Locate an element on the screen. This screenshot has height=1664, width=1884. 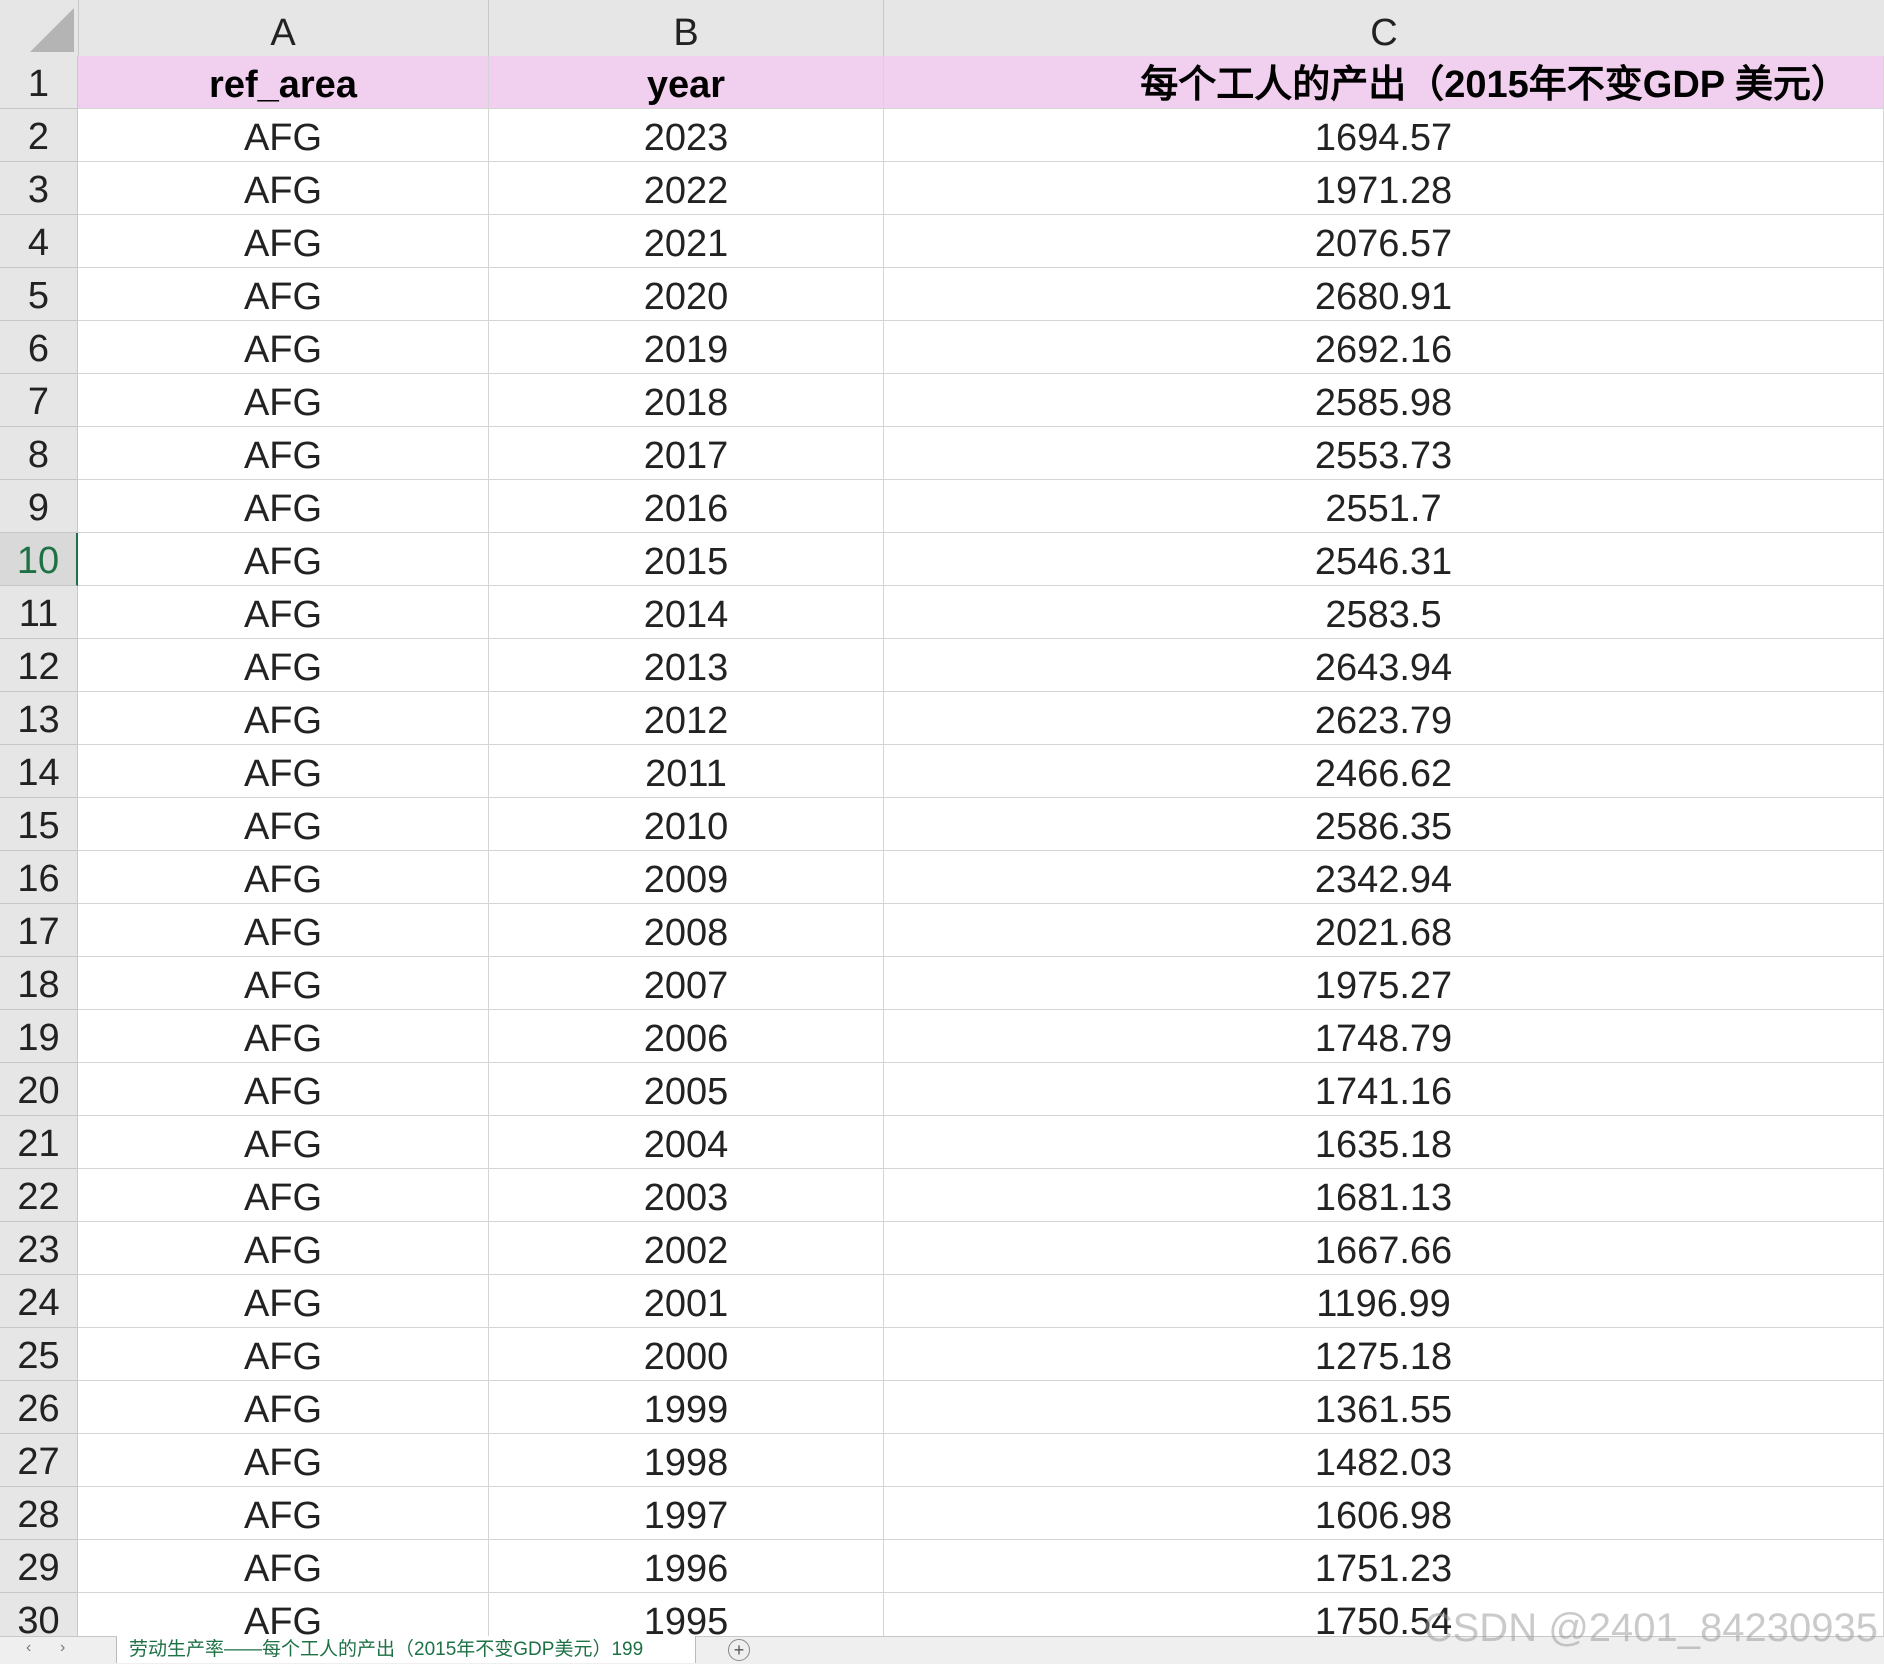
cell-b: 1998 is located at coordinates (686, 1460).